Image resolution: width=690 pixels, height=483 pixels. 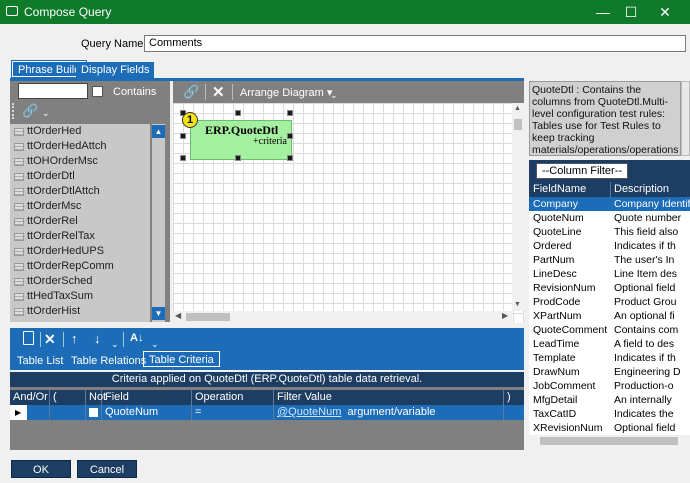 What do you see at coordinates (68, 397) in the screenshot?
I see `column-header: (` at bounding box center [68, 397].